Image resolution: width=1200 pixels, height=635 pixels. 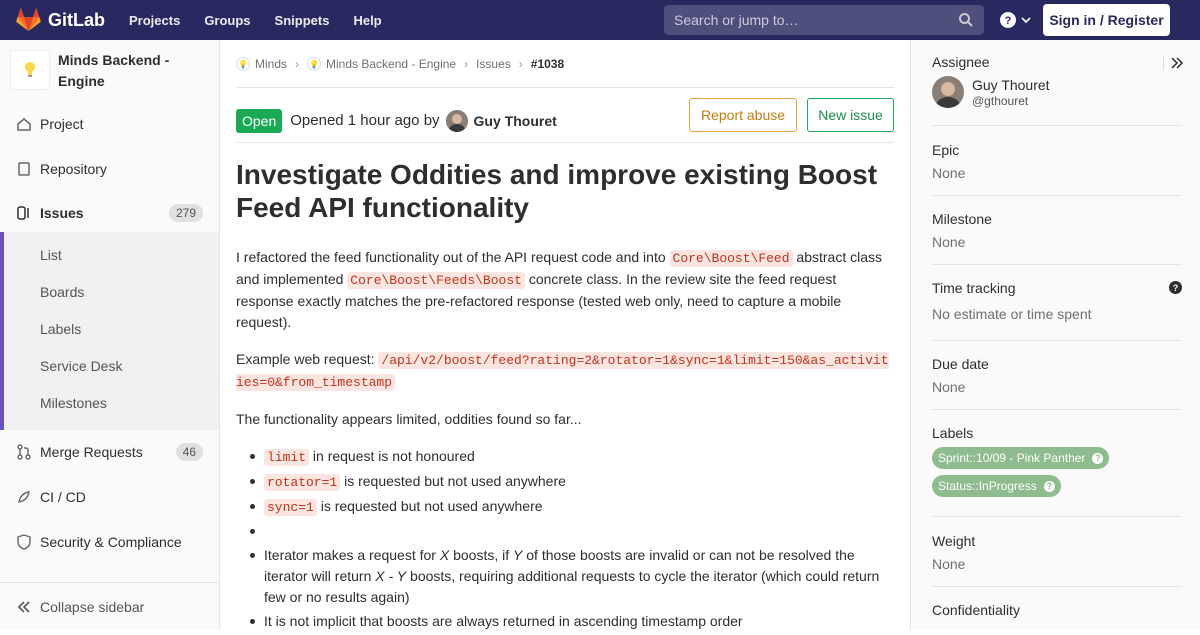 What do you see at coordinates (949, 387) in the screenshot?
I see `due-date-value: None` at bounding box center [949, 387].